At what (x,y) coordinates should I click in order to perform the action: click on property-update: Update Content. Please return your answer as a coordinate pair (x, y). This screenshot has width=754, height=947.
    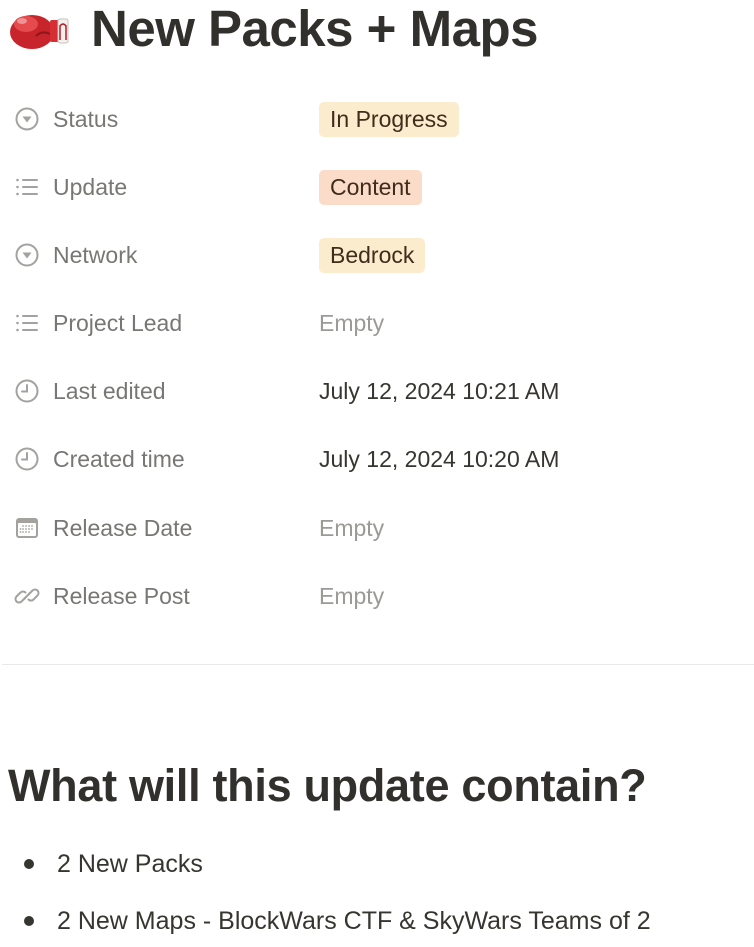
    Looking at the image, I should click on (377, 187).